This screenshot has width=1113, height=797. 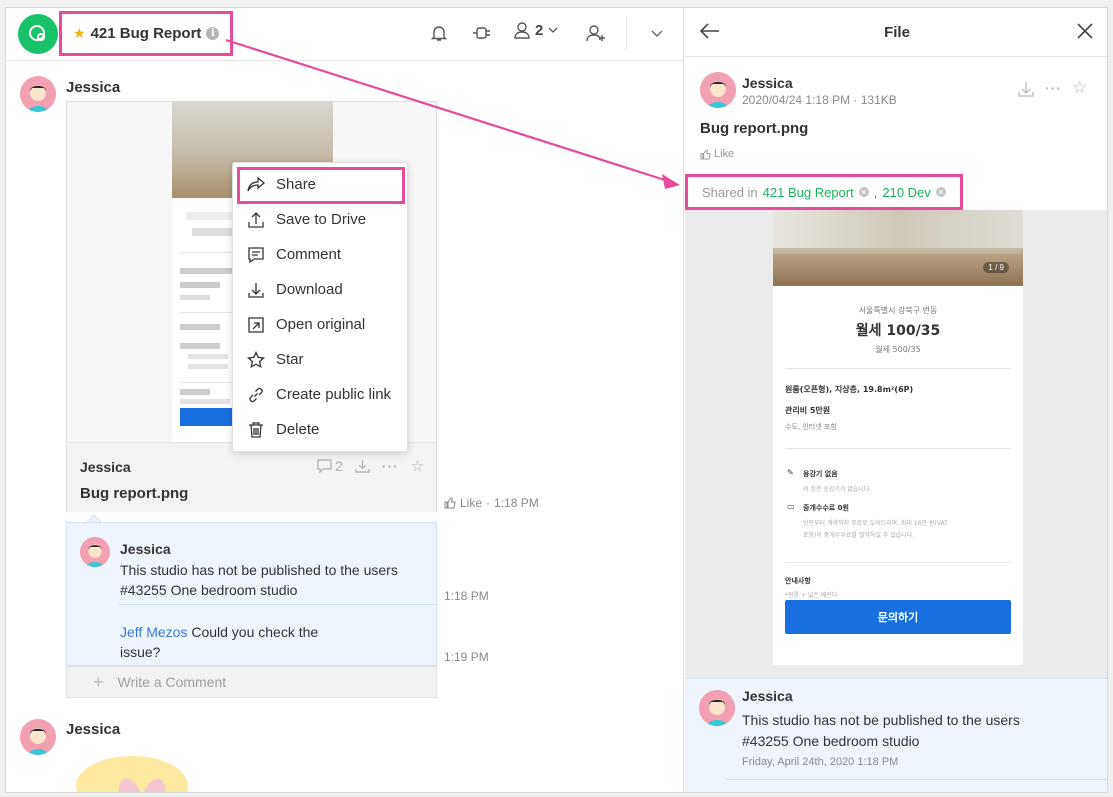 I want to click on comment-text-part: Could you check the, so click(x=255, y=632).